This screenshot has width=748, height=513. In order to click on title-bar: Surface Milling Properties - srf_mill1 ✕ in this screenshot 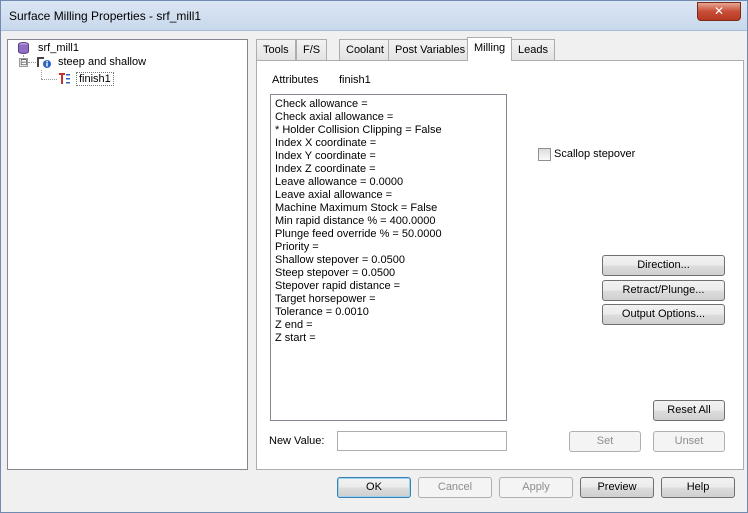, I will do `click(374, 16)`.